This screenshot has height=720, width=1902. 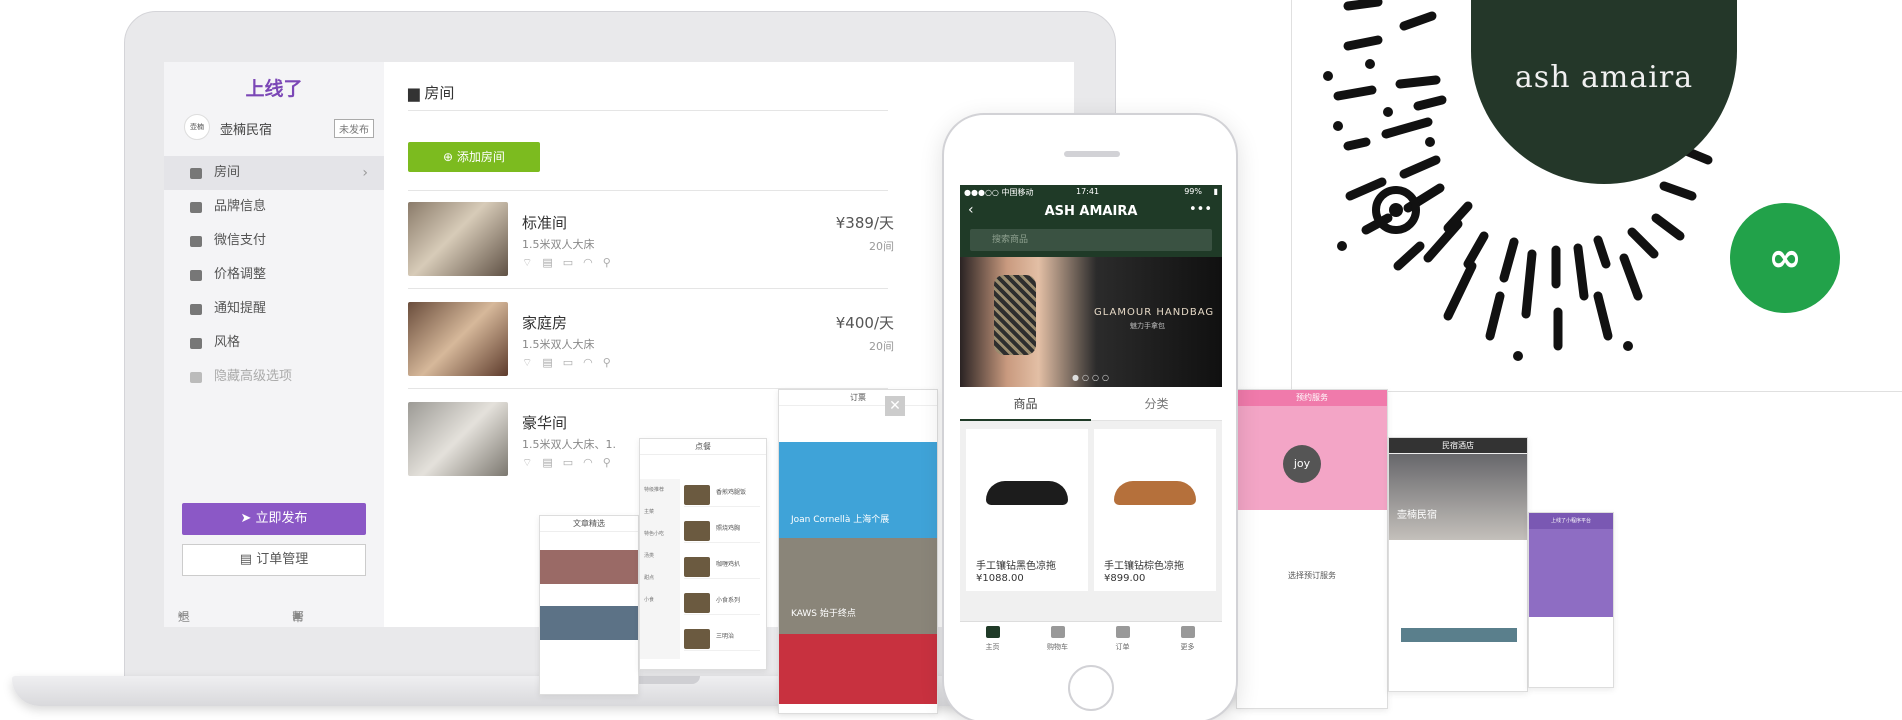 What do you see at coordinates (858, 490) in the screenshot?
I see `event-banner: Joan Cornellà 上海个展` at bounding box center [858, 490].